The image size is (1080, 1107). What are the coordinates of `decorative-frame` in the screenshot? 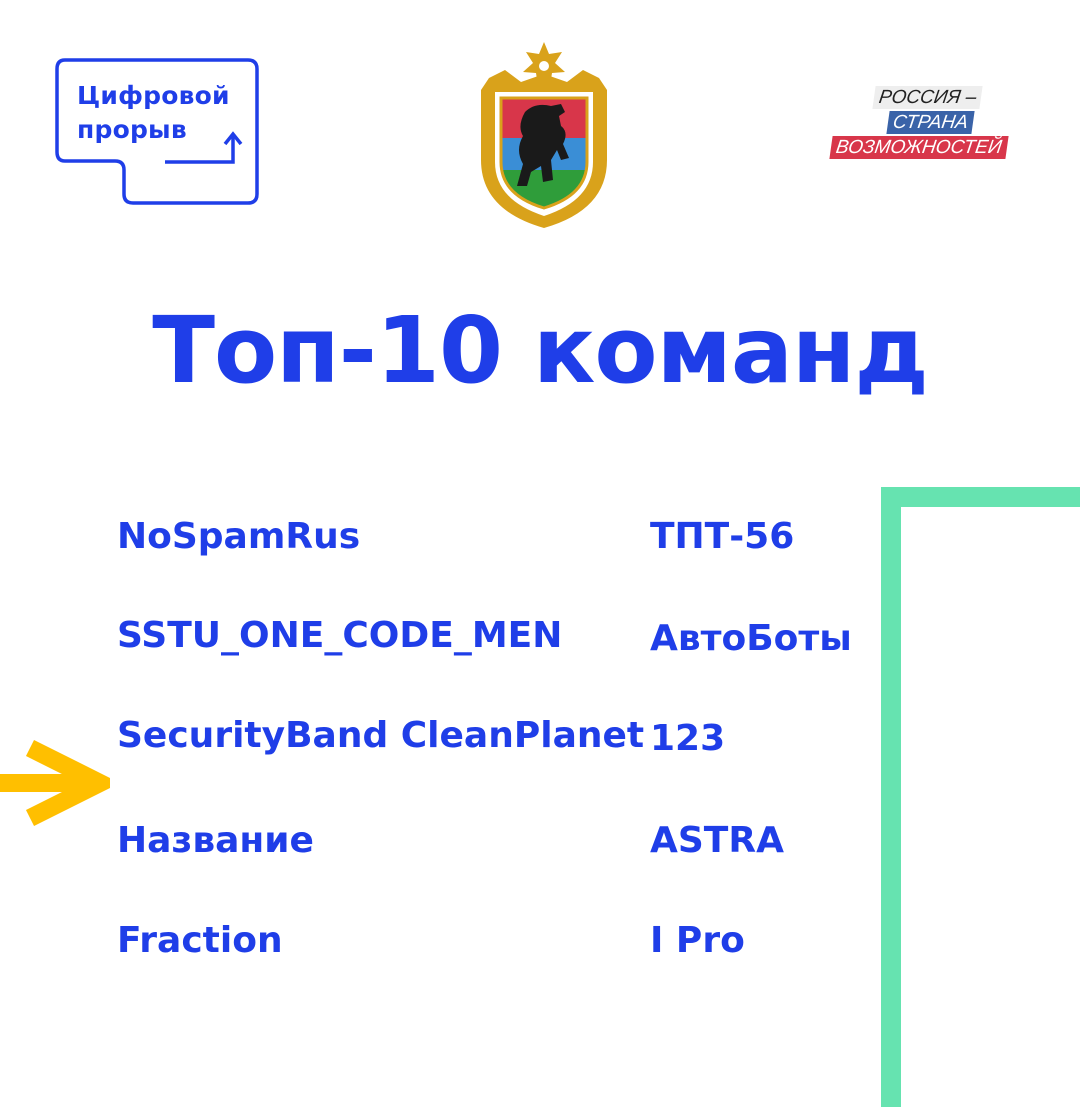 It's located at (980, 797).